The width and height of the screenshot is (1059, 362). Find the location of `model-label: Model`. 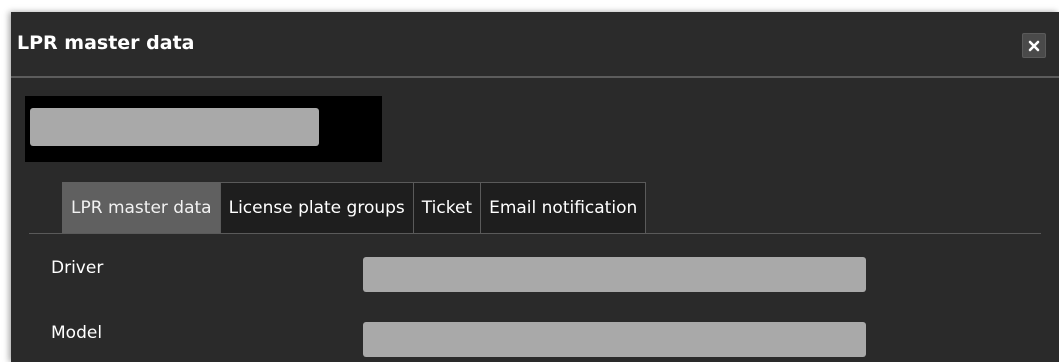

model-label: Model is located at coordinates (77, 333).